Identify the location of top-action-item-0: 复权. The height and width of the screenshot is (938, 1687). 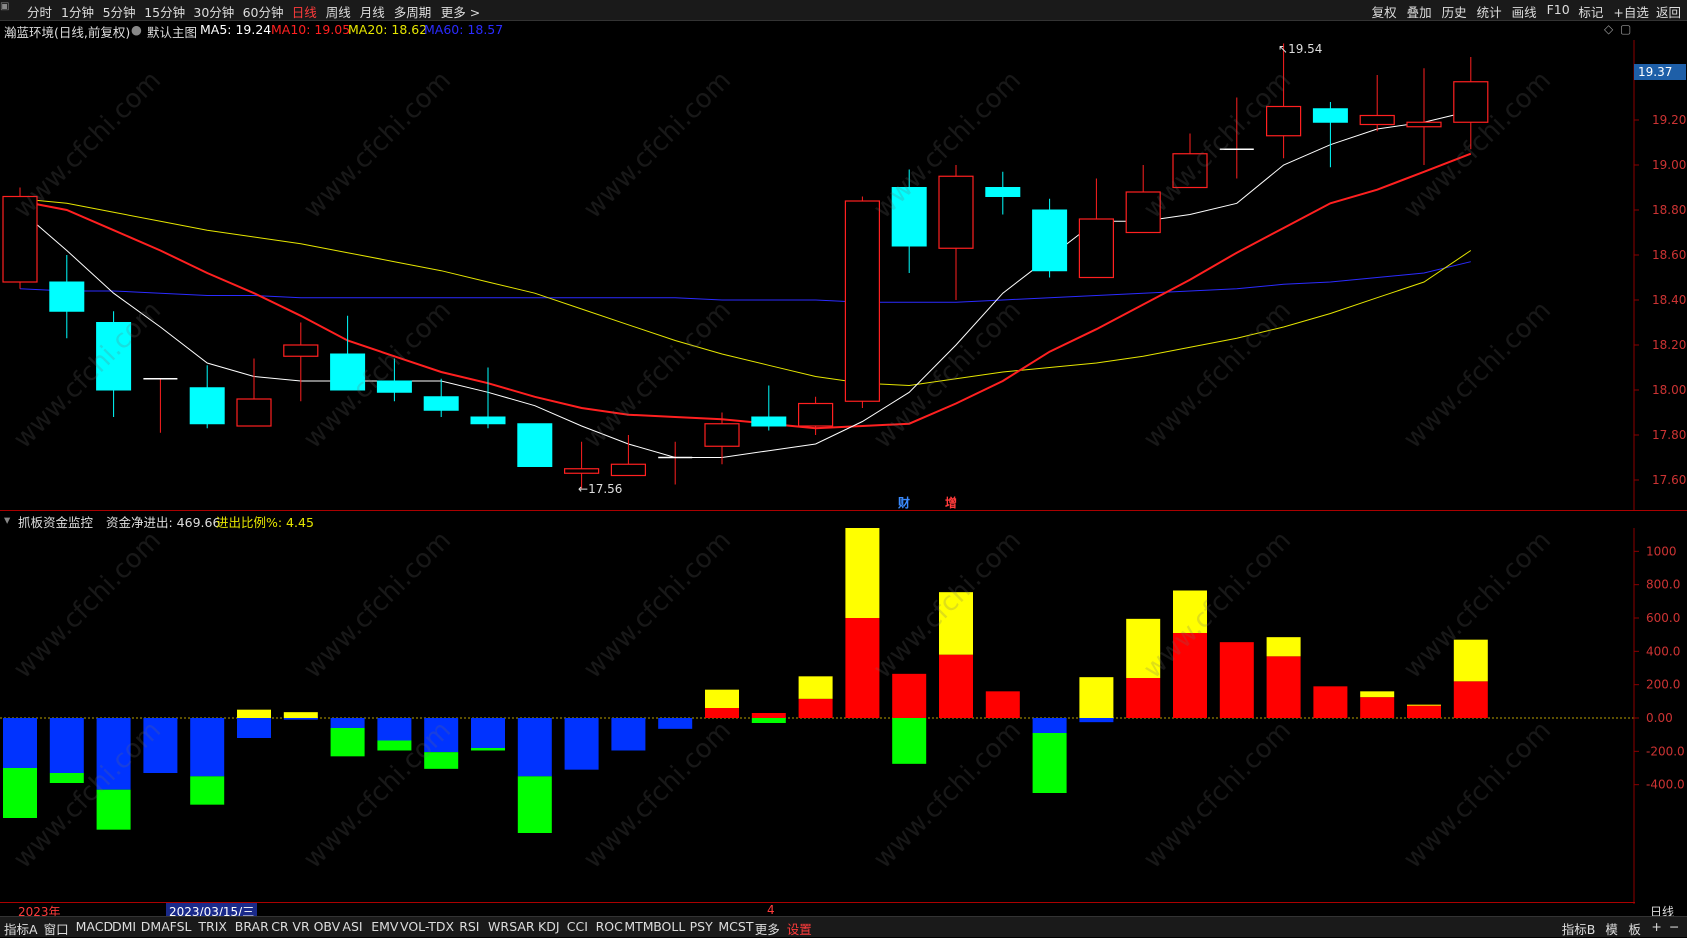
(1384, 11).